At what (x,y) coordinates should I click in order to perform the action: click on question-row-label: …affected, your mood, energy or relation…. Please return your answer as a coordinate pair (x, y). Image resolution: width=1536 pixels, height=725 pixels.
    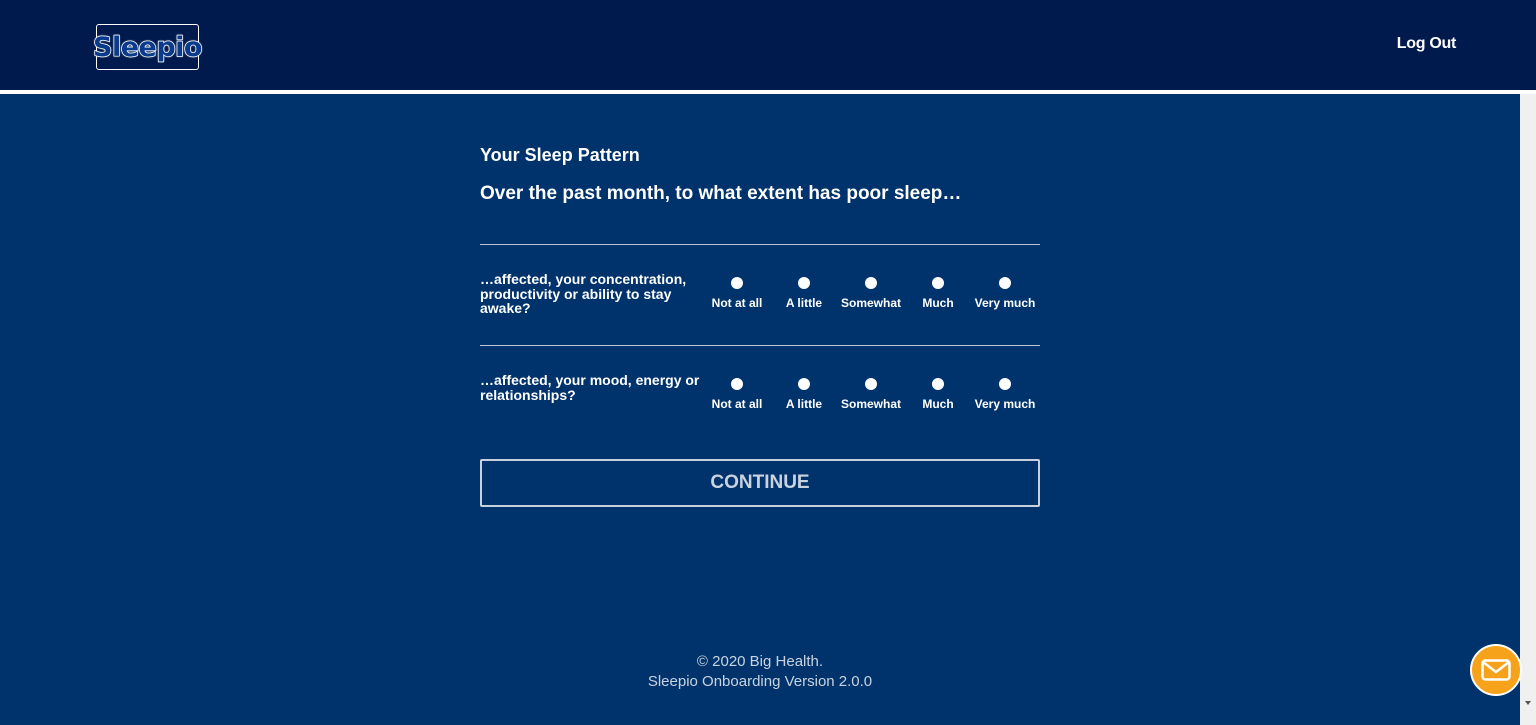
    Looking at the image, I should click on (590, 387).